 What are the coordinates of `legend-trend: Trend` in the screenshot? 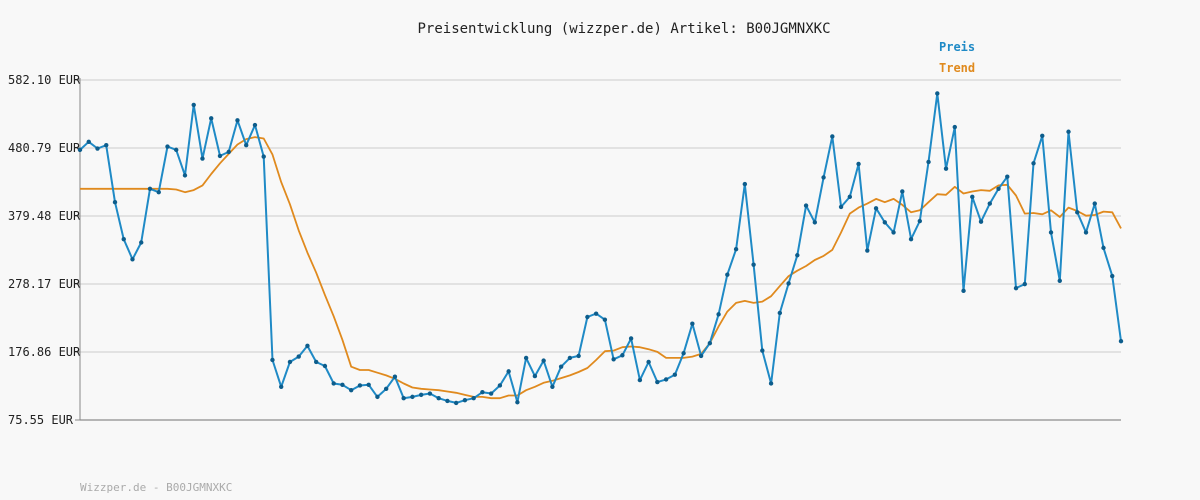 It's located at (957, 68).